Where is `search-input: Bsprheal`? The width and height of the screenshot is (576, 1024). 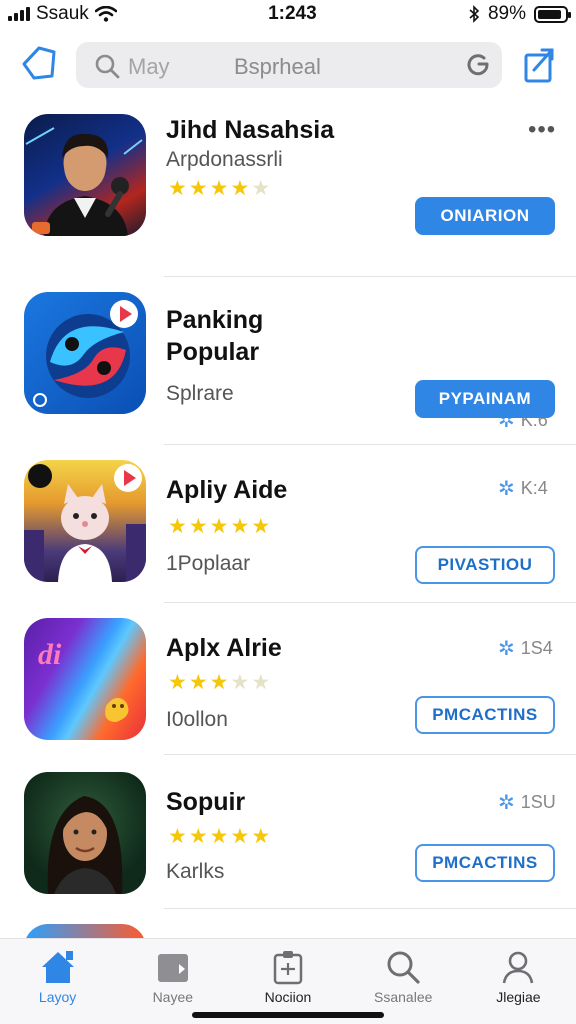 search-input: Bsprheal is located at coordinates (277, 67).